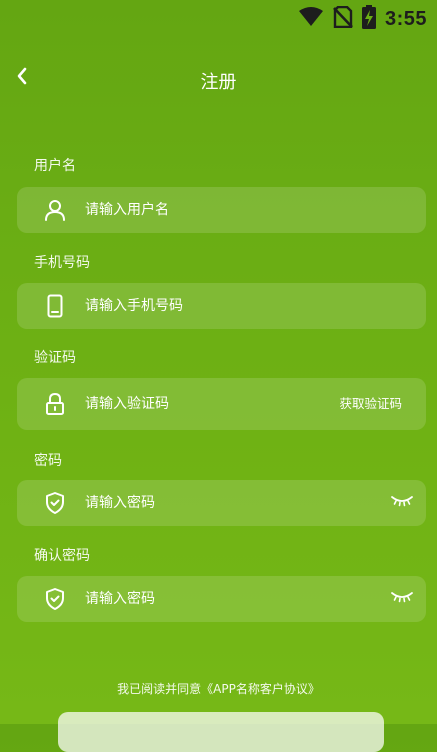 The height and width of the screenshot is (752, 437). I want to click on password-label: 密码, so click(48, 461).